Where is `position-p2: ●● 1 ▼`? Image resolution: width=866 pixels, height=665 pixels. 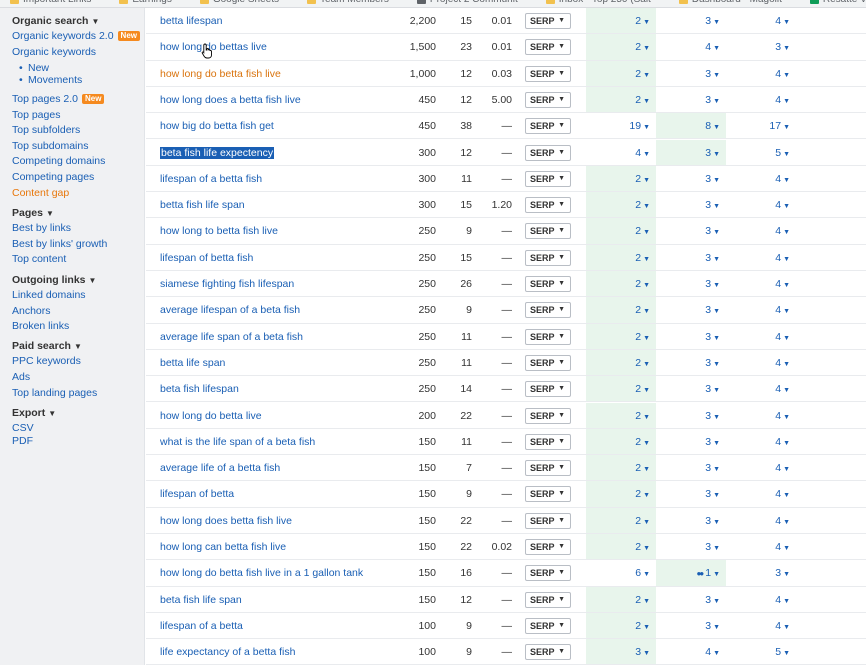
position-p2: ●● 1 ▼ is located at coordinates (690, 573).